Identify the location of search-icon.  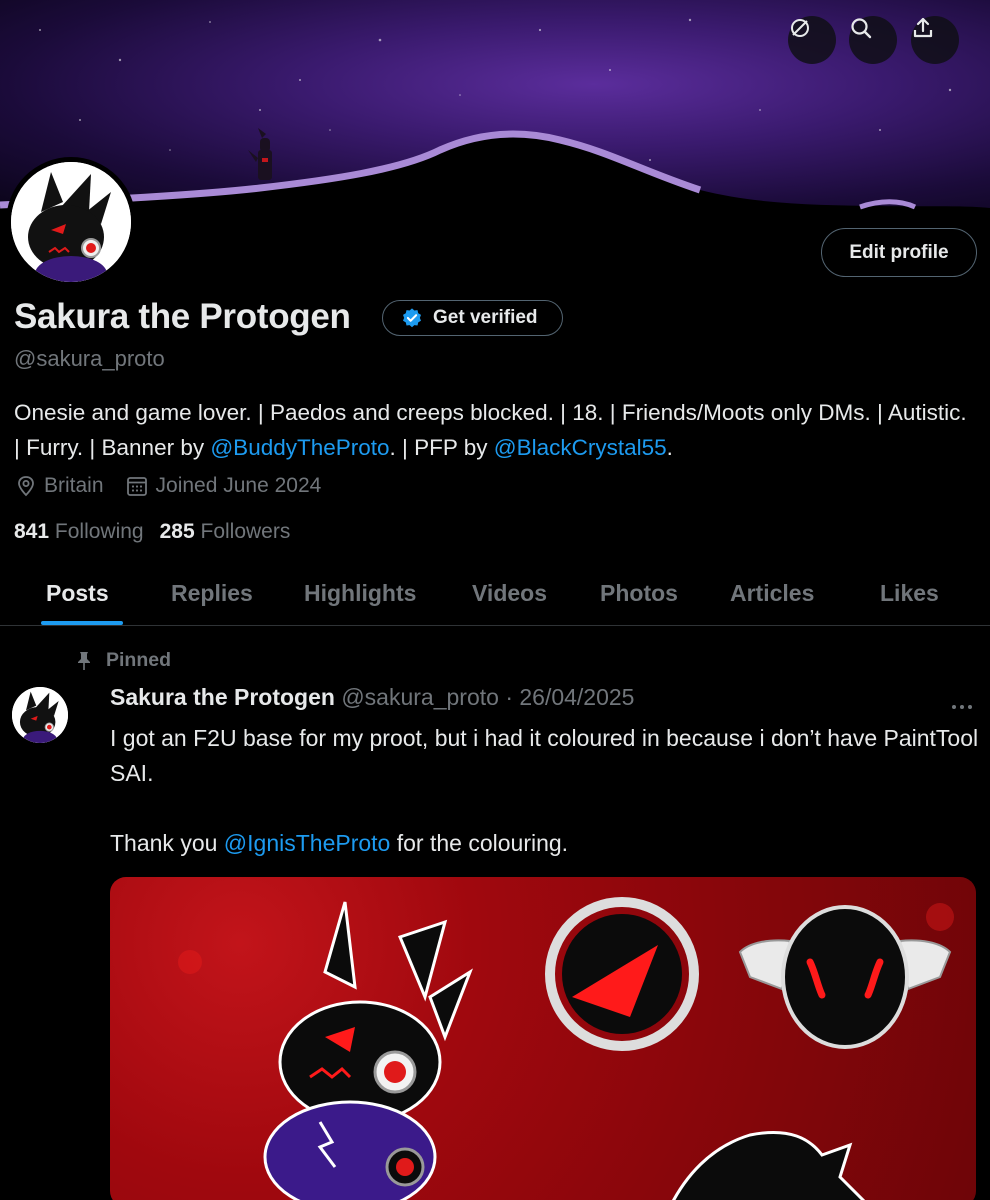
(861, 28).